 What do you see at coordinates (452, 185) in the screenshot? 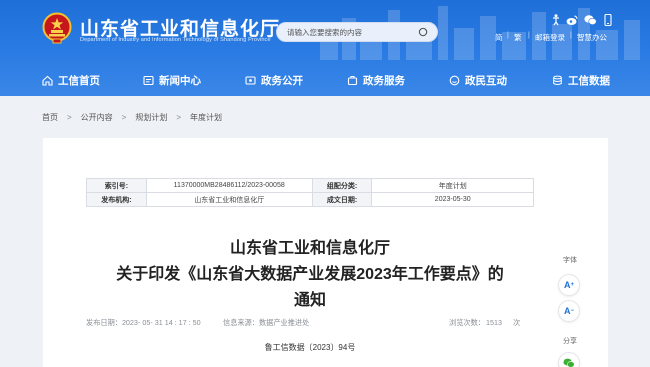
I see `category-value: 年度计划` at bounding box center [452, 185].